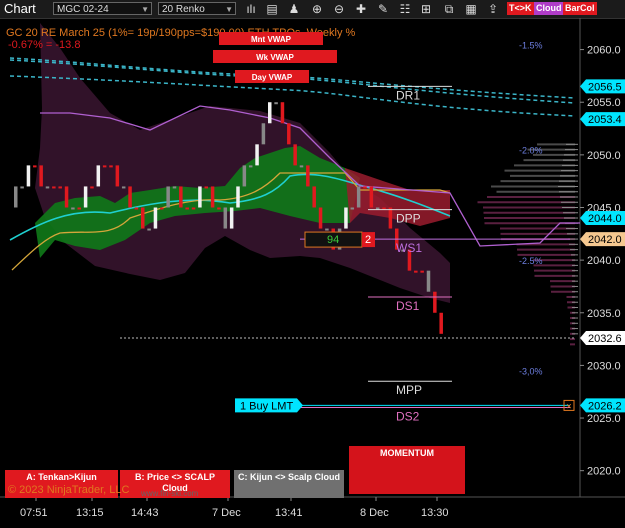  Describe the element at coordinates (271, 39) in the screenshot. I see `vwap-label: Mnt VWAP` at that location.